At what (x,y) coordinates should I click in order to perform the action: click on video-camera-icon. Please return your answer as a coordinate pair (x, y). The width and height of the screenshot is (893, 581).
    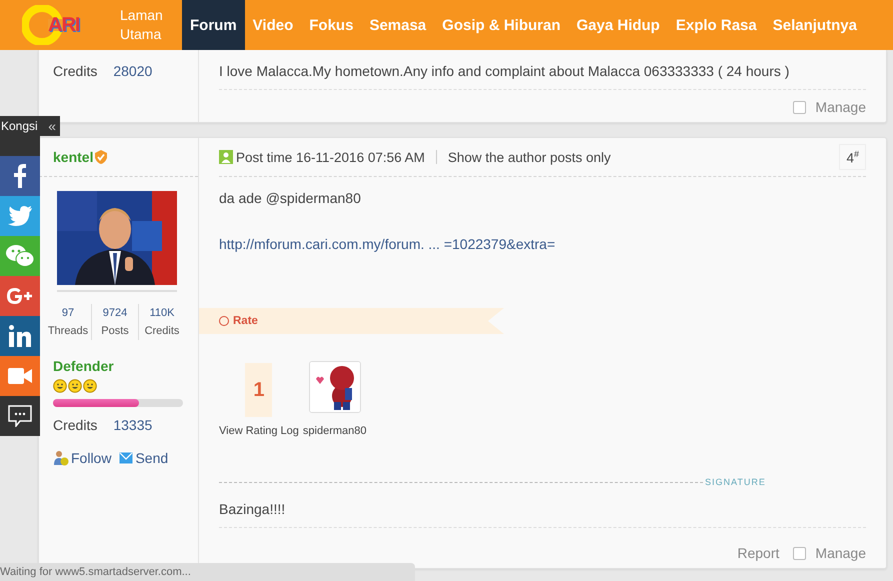
    Looking at the image, I should click on (20, 376).